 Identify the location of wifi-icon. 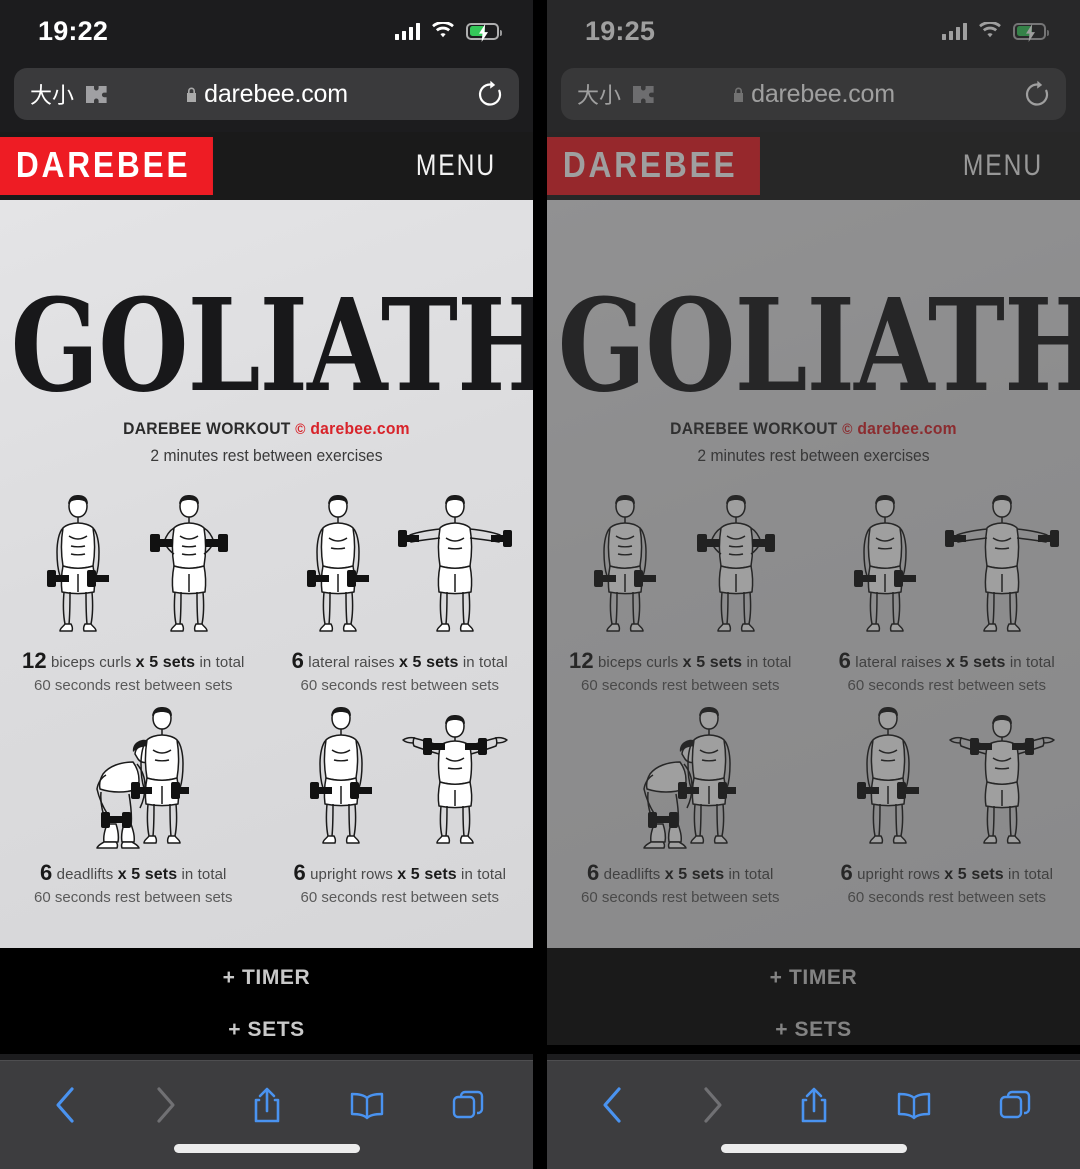
(990, 30).